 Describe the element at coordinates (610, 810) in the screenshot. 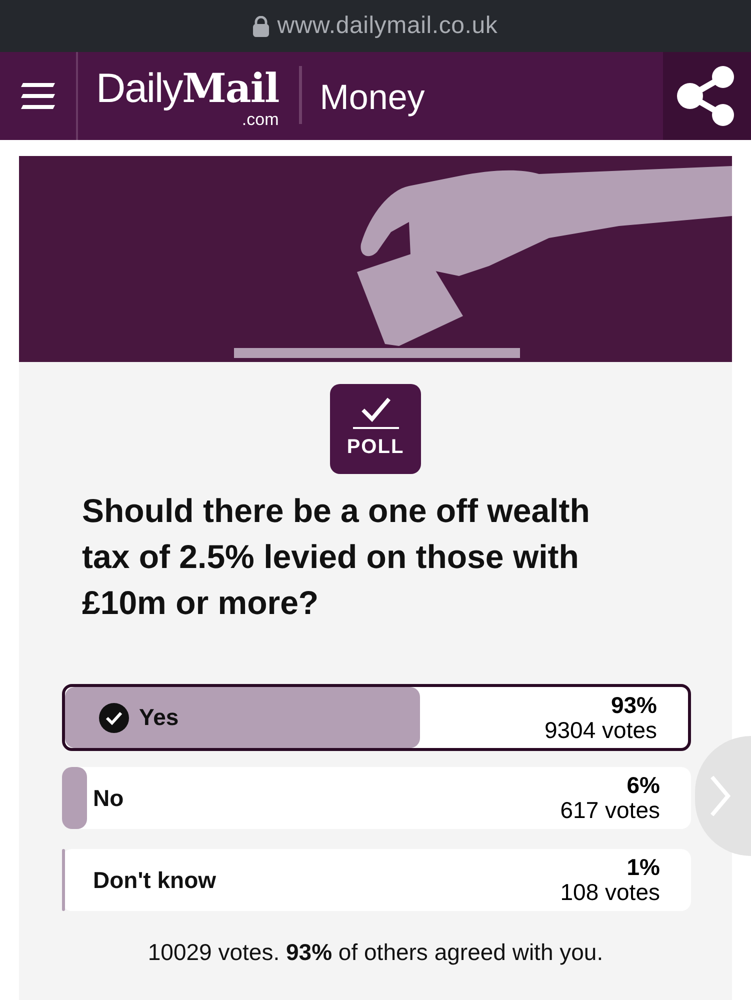

I see `vote-count: 617 votes` at that location.